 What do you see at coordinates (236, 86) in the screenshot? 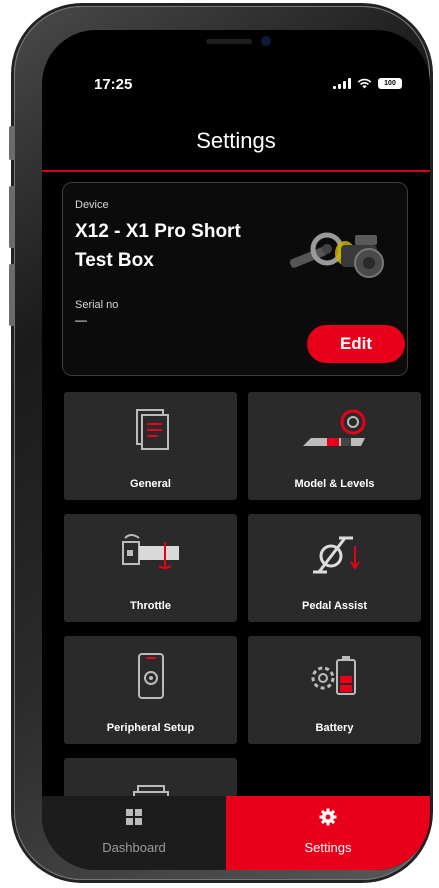
I see `status-bar: 17:25 100` at bounding box center [236, 86].